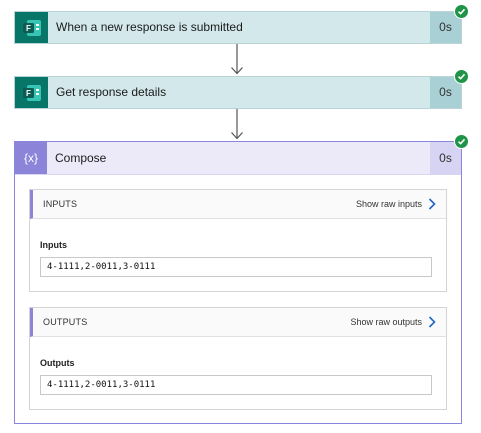 The height and width of the screenshot is (433, 481). I want to click on outputs-section-header: OUTPUTS Show raw outputs, so click(238, 322).